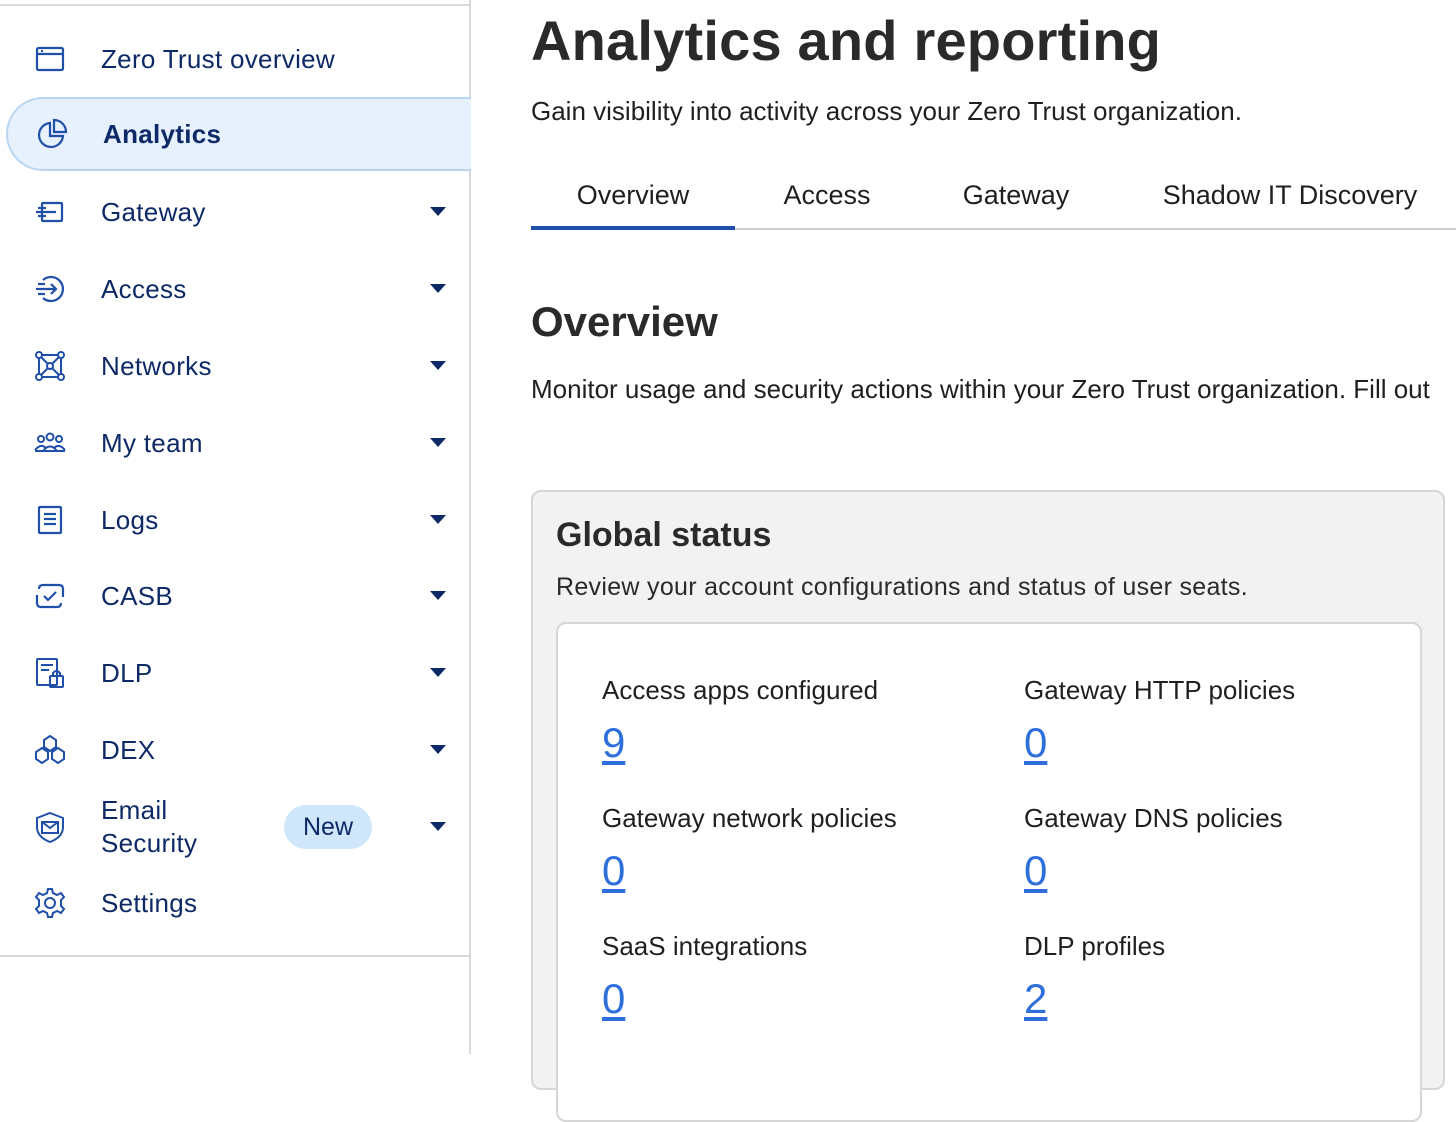 The height and width of the screenshot is (1122, 1456). I want to click on gear-icon, so click(50, 903).